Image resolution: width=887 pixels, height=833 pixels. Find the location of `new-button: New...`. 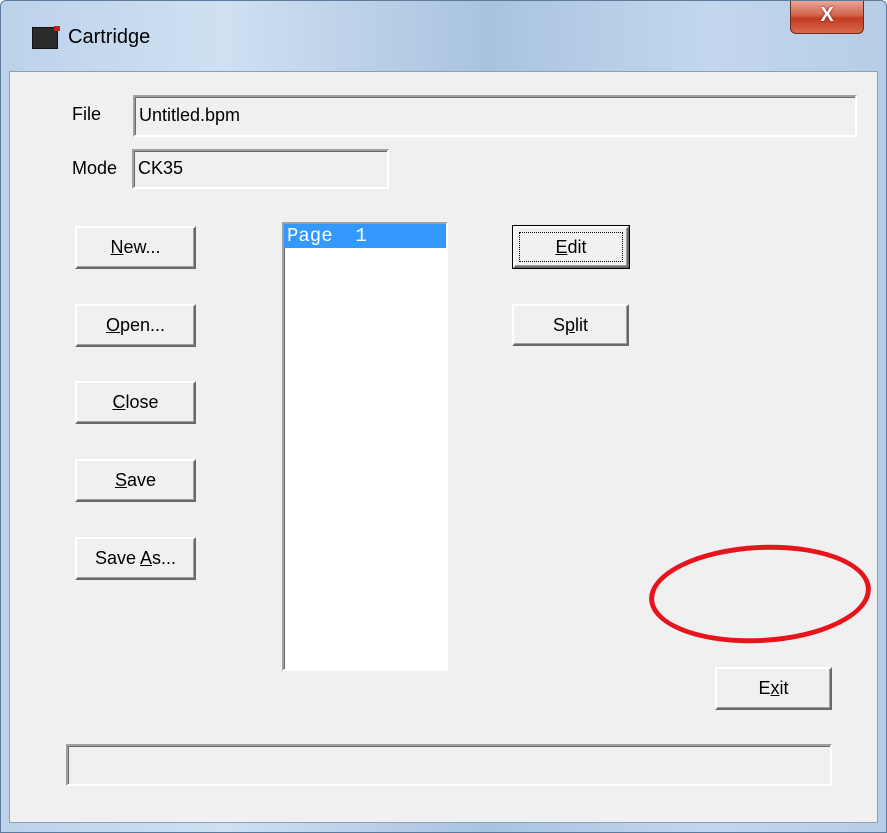

new-button: New... is located at coordinates (135, 247).